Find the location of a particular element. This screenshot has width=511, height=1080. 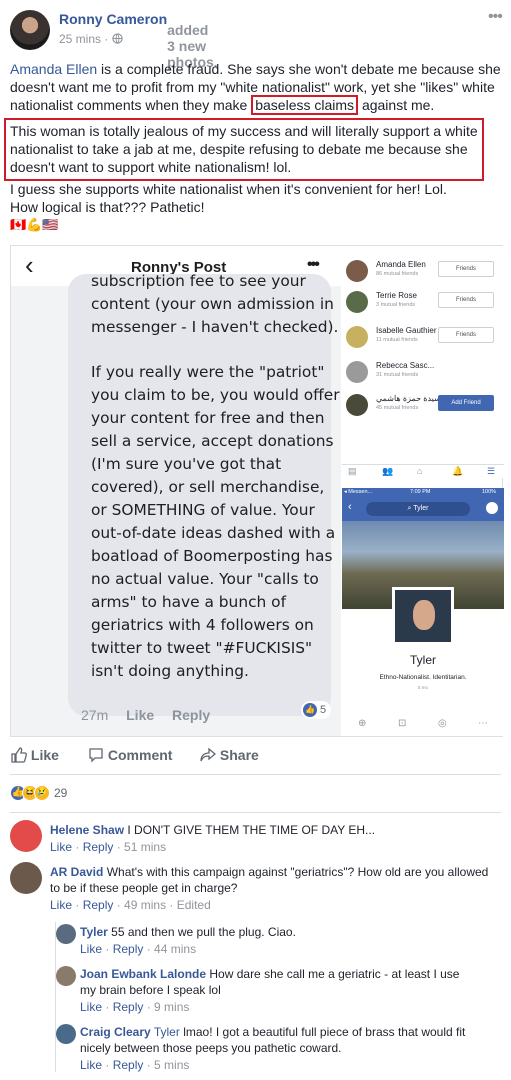

thumbs-up-icon is located at coordinates (19, 755).